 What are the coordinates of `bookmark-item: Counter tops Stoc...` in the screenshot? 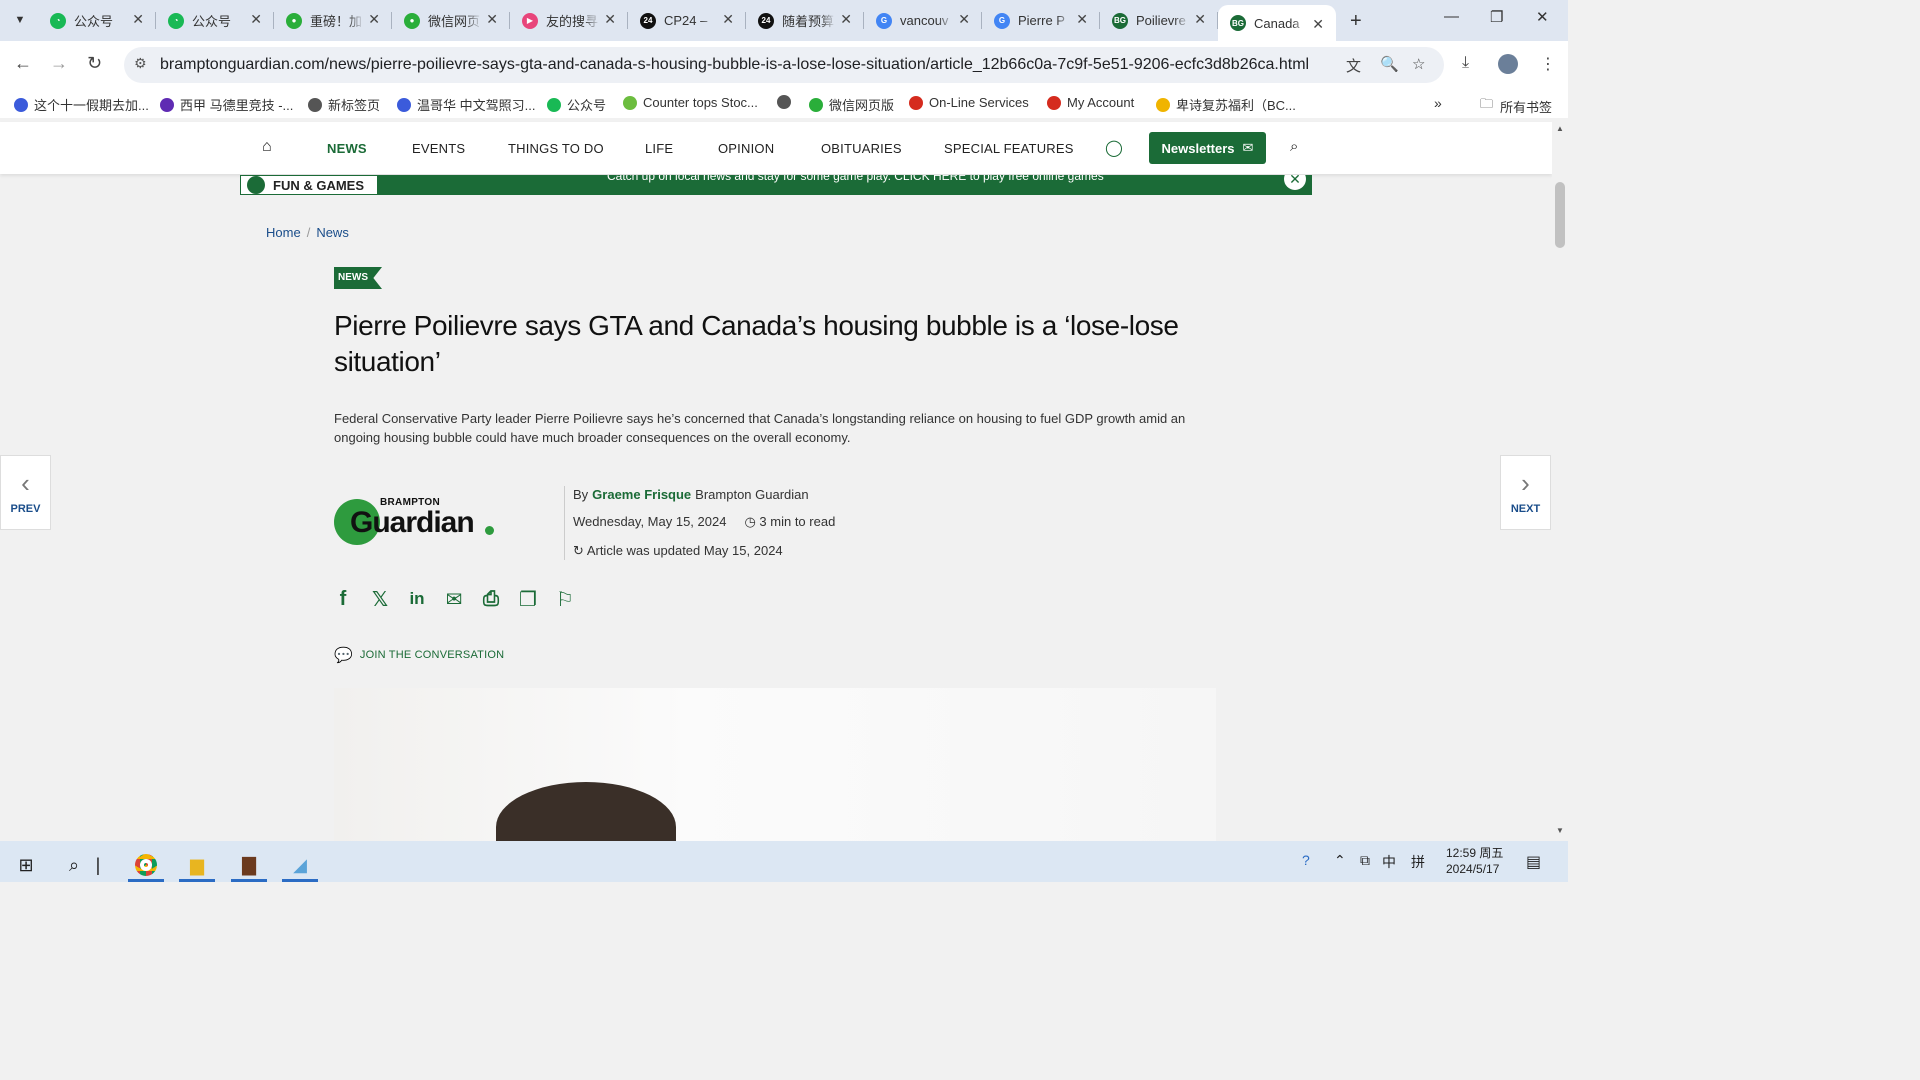 It's located at (690, 102).